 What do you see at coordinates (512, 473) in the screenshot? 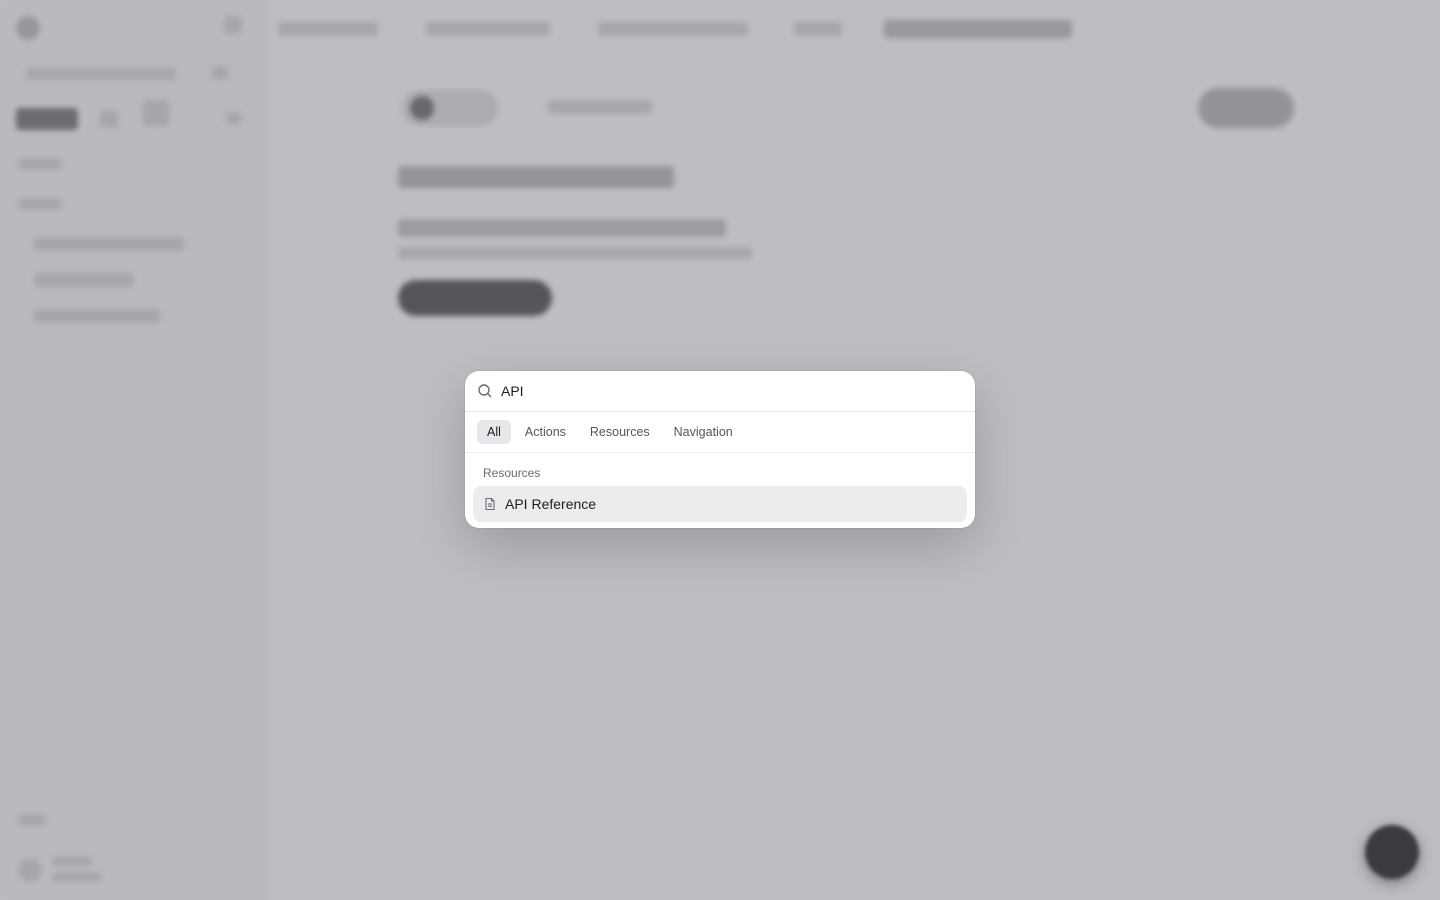
I see `results-section-label: Resources` at bounding box center [512, 473].